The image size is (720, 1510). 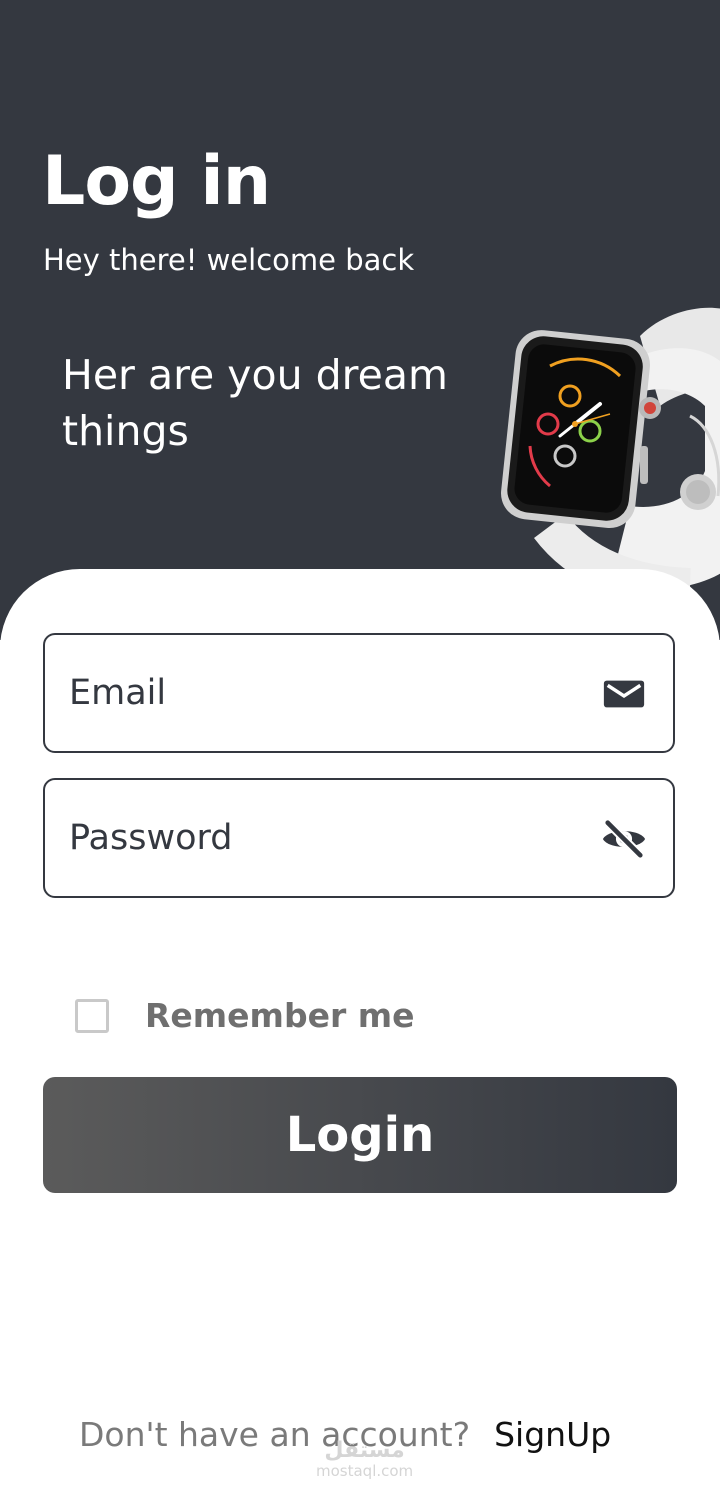 What do you see at coordinates (280, 1015) in the screenshot?
I see `remember-label: Remember me` at bounding box center [280, 1015].